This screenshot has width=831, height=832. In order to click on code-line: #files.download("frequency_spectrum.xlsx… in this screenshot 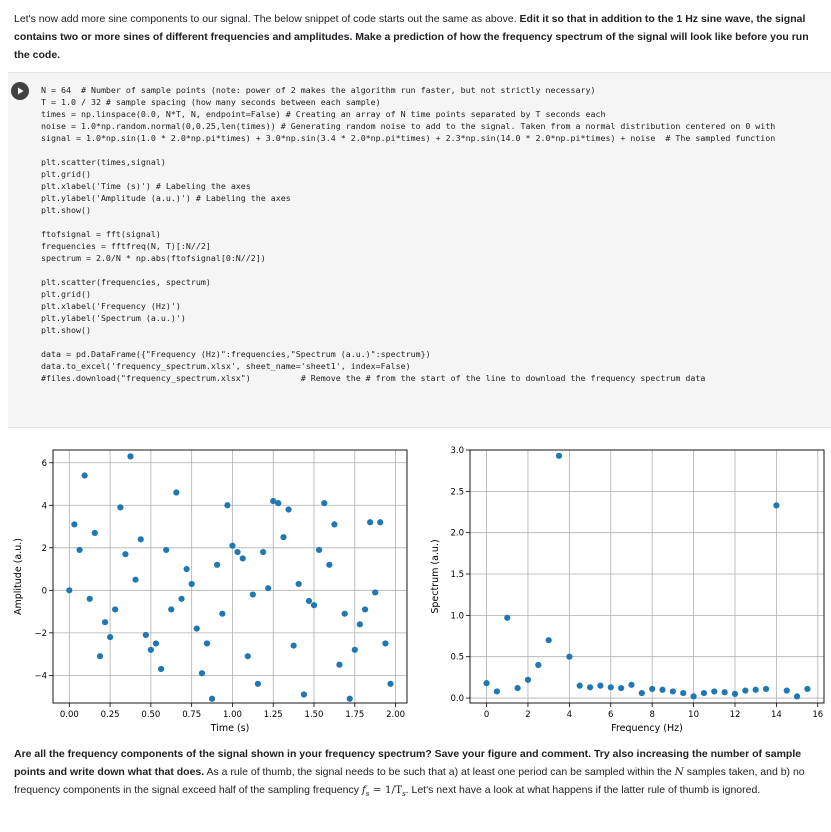, I will do `click(373, 378)`.